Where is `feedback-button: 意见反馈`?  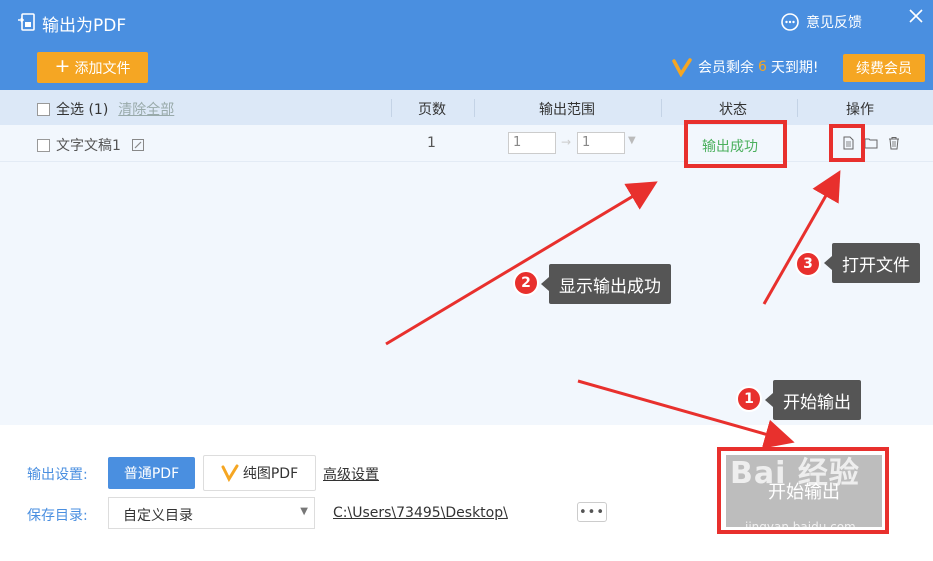
feedback-button: 意见反馈 is located at coordinates (821, 22).